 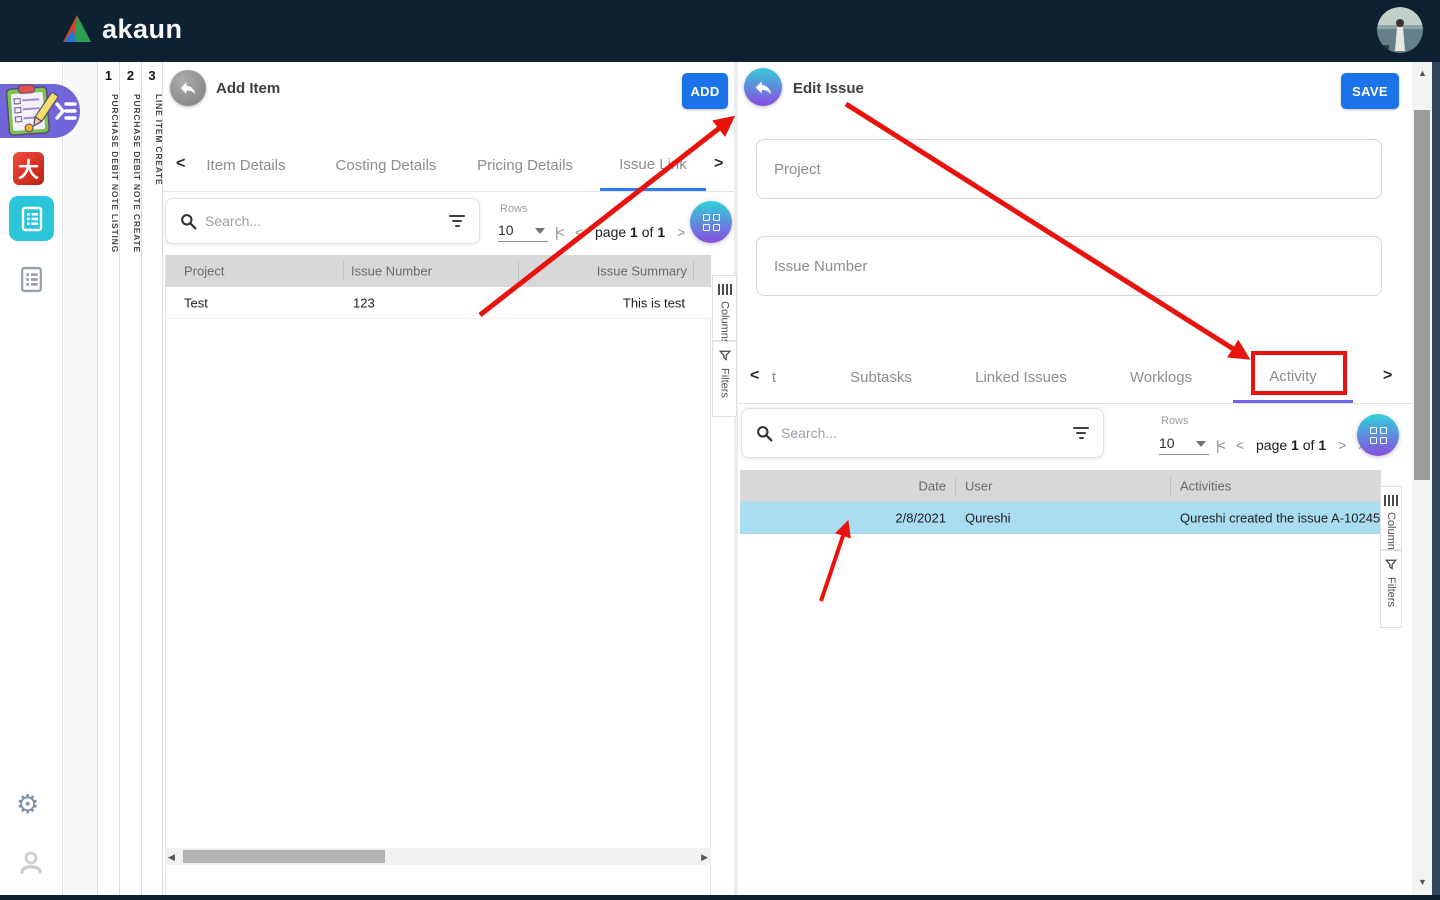 I want to click on window-edge, so click(x=1436, y=481).